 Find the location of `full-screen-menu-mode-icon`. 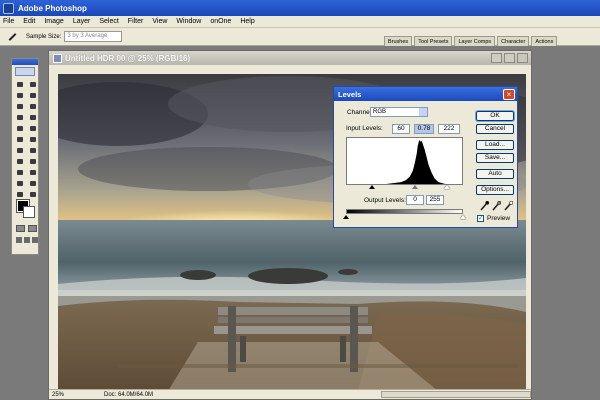

full-screen-menu-mode-icon is located at coordinates (27, 240).